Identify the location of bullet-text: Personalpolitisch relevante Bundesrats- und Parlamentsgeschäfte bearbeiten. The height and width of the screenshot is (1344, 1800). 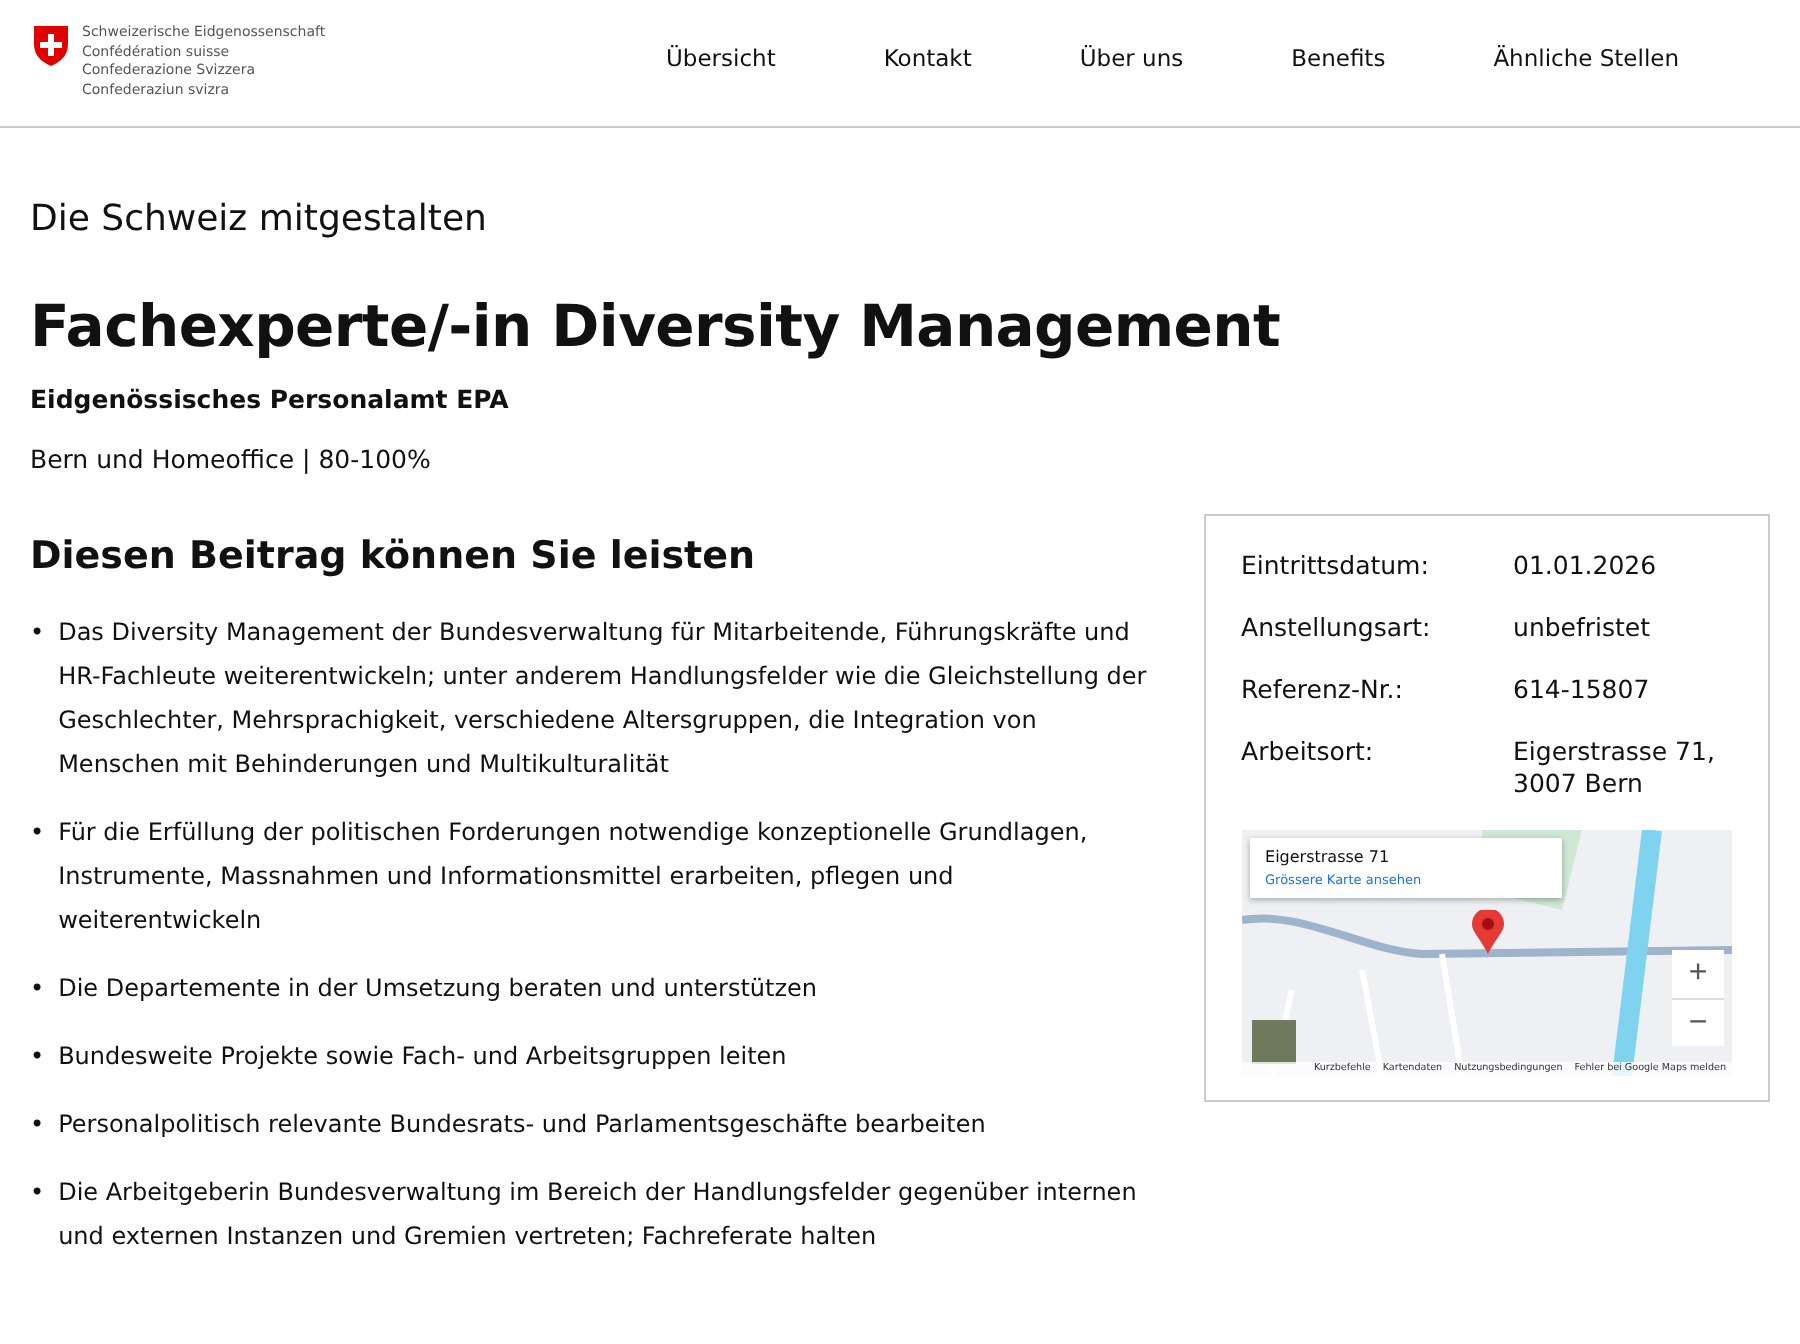
(522, 1125).